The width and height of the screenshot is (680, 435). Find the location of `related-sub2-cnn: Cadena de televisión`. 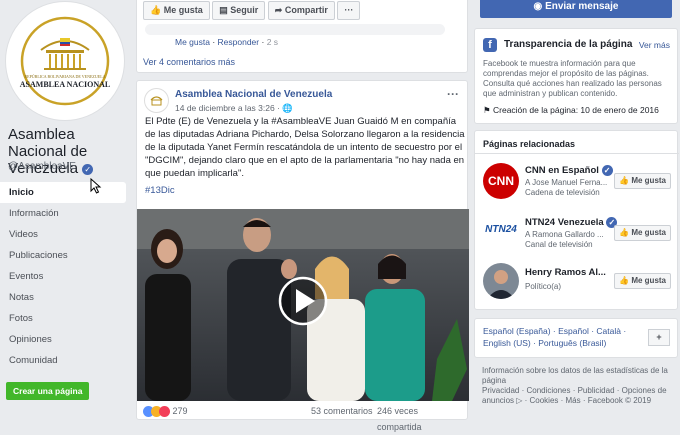

related-sub2-cnn: Cadena de televisión is located at coordinates (562, 192).